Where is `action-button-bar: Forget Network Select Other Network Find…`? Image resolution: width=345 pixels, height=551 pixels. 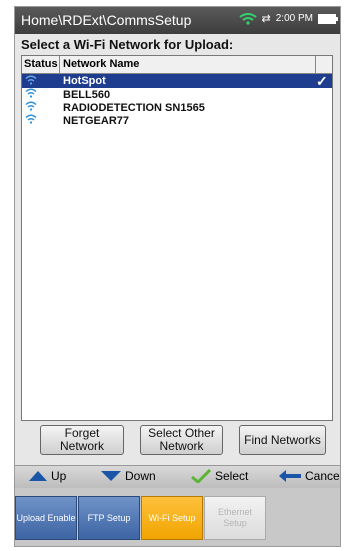 action-button-bar: Forget Network Select Other Network Find… is located at coordinates (177, 441).